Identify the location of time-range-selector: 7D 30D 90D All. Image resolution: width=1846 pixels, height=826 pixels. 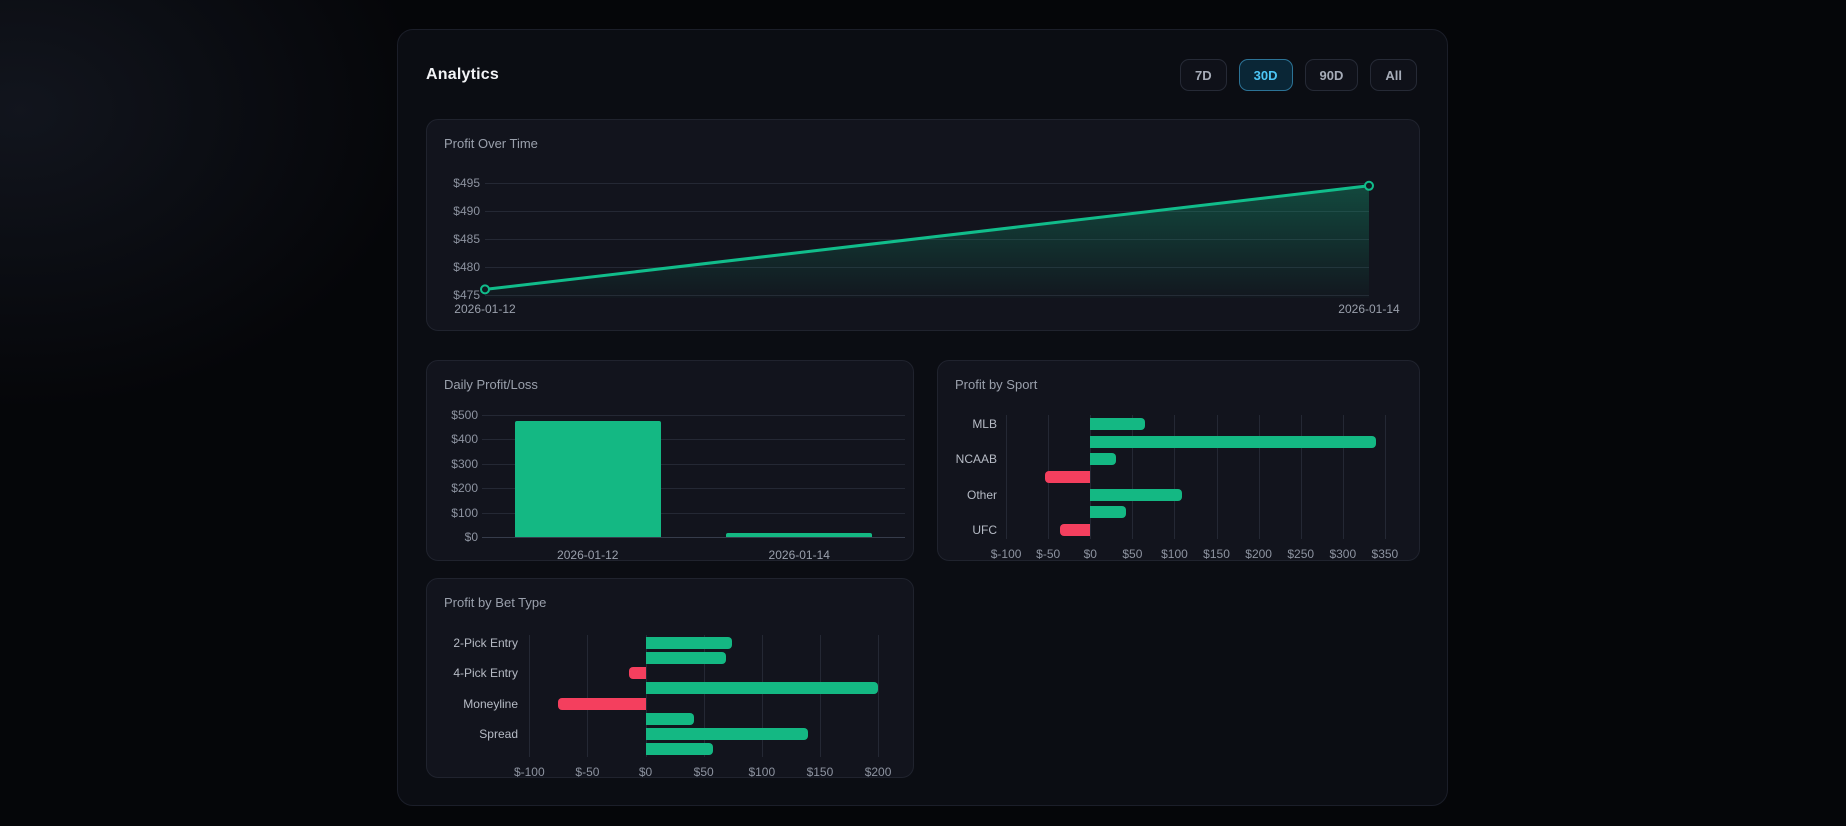
(1298, 75).